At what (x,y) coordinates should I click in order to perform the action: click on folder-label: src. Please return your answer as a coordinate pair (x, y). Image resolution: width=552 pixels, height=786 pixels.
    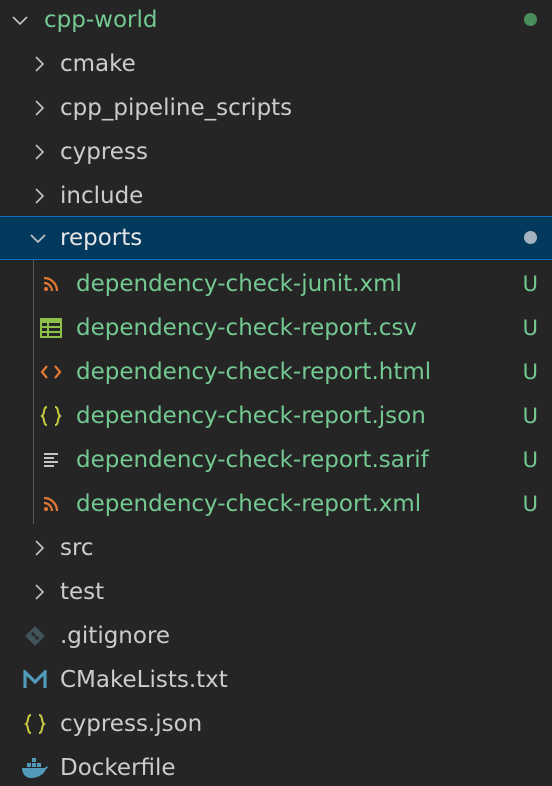
    Looking at the image, I should click on (77, 548).